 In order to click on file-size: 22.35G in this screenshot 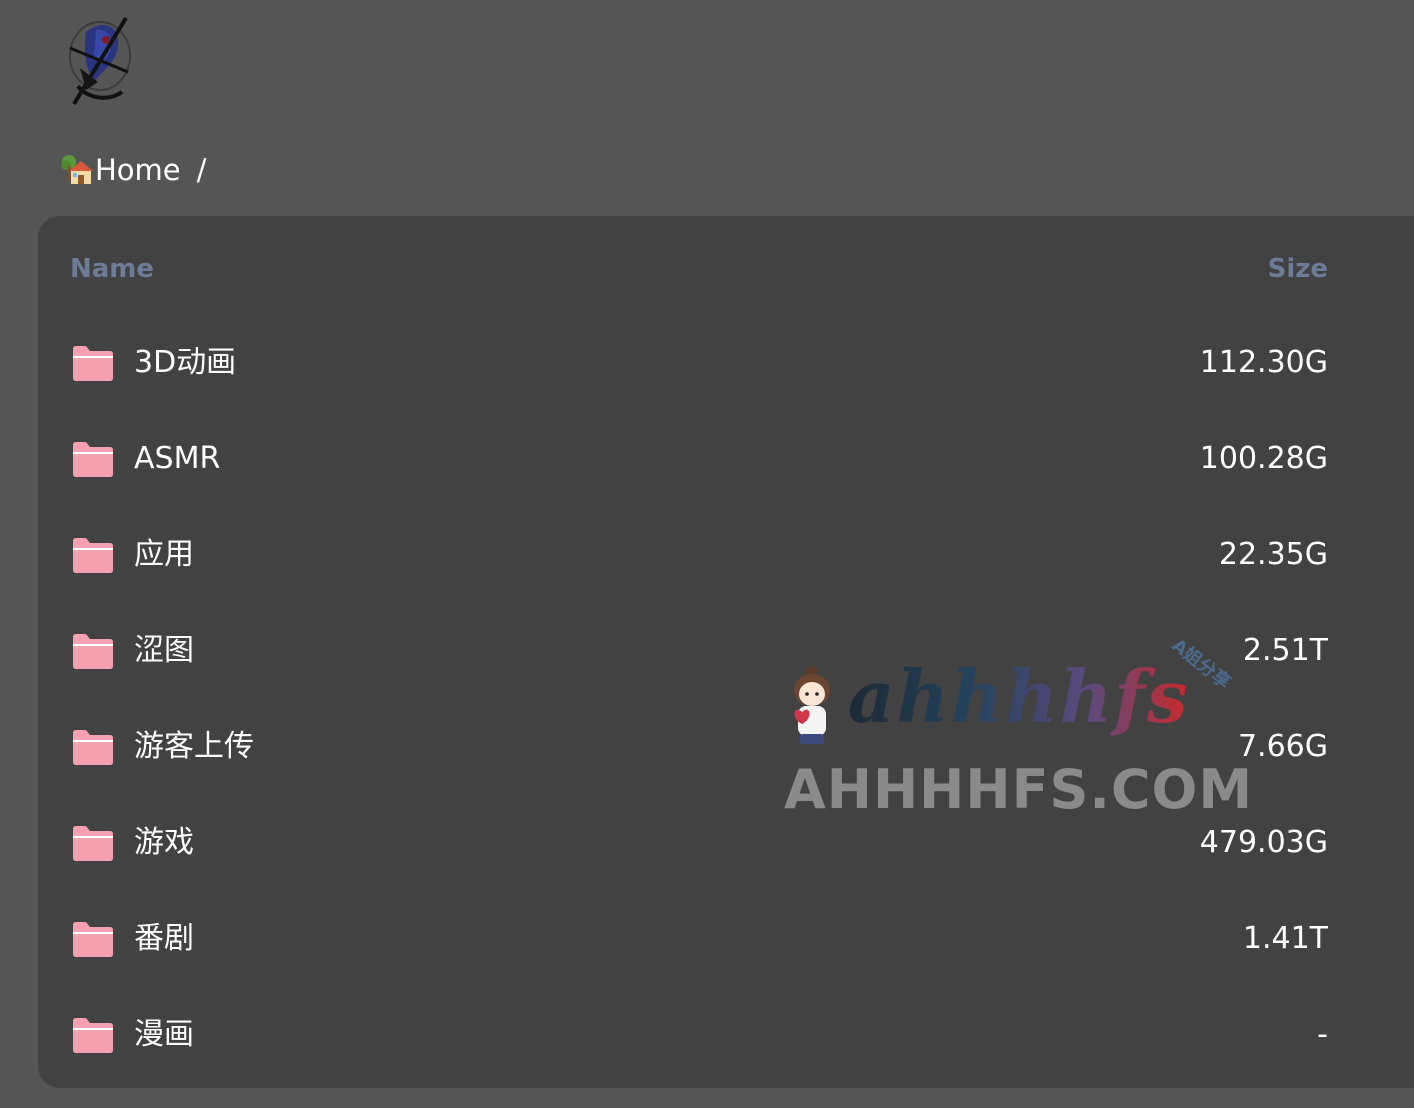, I will do `click(1273, 554)`.